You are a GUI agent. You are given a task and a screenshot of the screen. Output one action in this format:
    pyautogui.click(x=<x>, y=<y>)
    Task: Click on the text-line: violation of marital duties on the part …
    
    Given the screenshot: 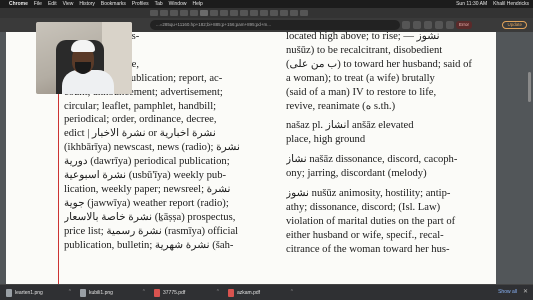 What is the action you would take?
    pyautogui.click(x=371, y=221)
    